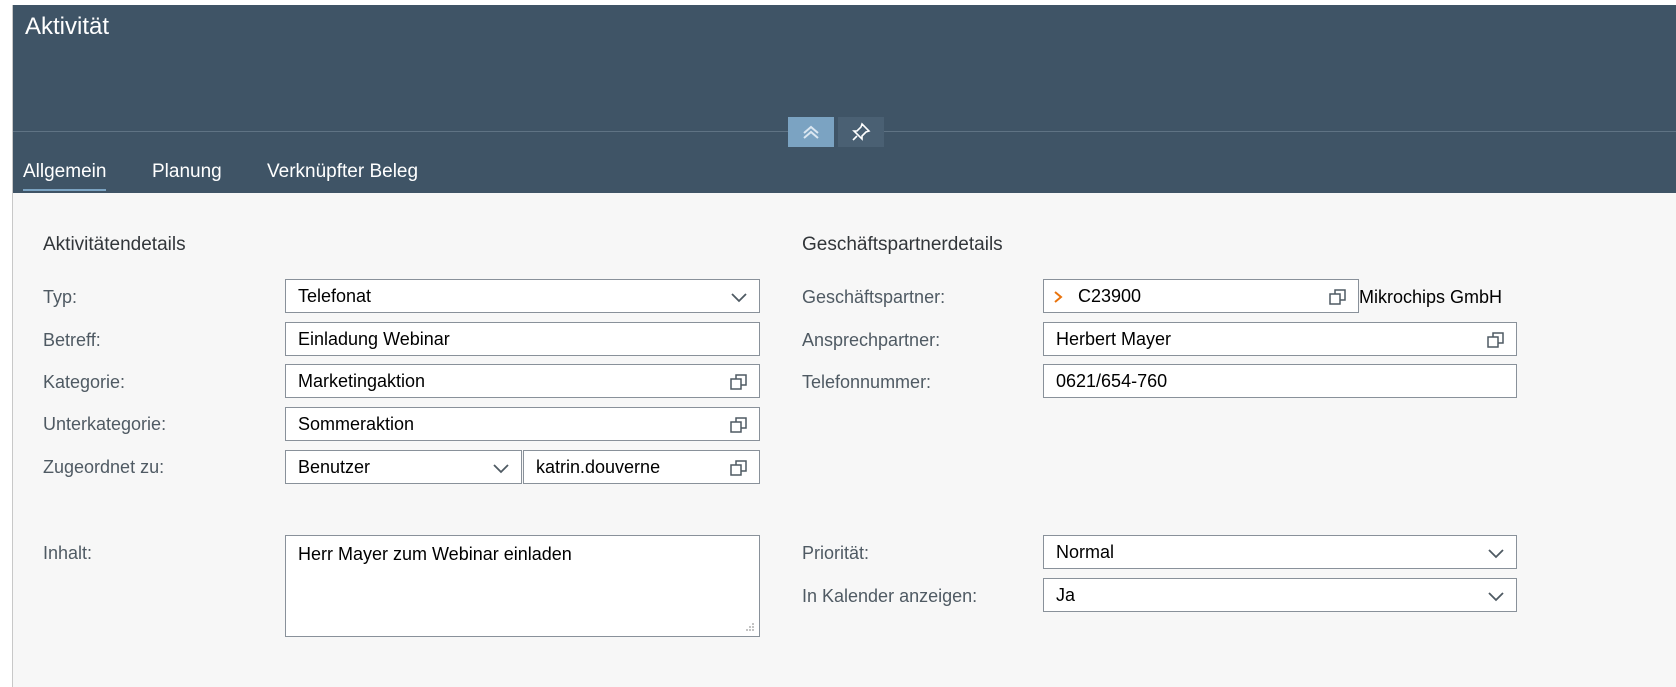  Describe the element at coordinates (598, 467) in the screenshot. I see `zugeordnet-user-value: katrin.douverne` at that location.